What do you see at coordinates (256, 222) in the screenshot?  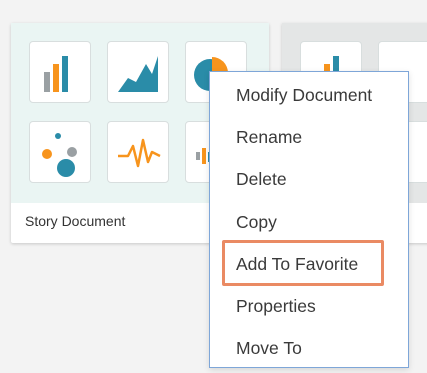 I see `menu-item-copy: Copy` at bounding box center [256, 222].